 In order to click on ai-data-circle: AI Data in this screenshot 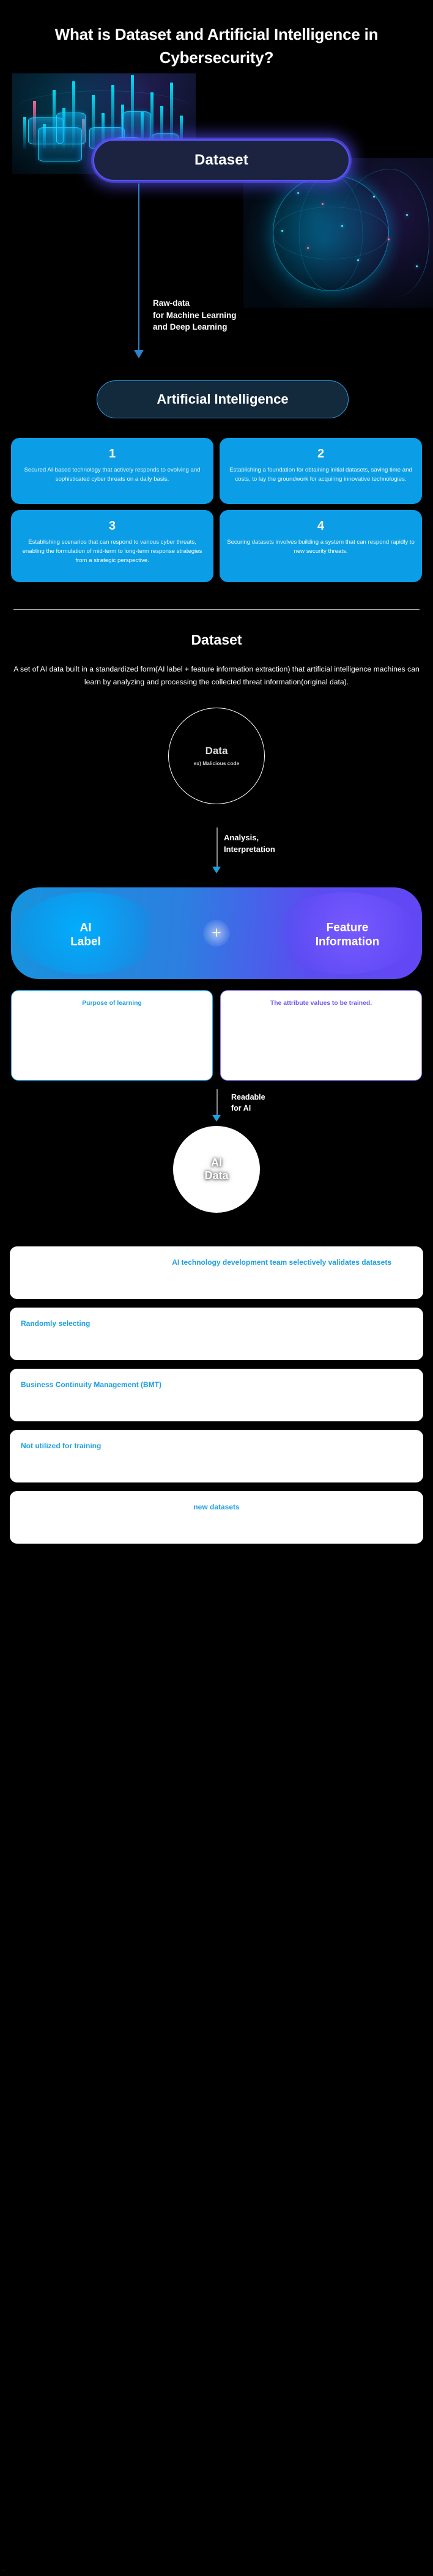, I will do `click(216, 1169)`.